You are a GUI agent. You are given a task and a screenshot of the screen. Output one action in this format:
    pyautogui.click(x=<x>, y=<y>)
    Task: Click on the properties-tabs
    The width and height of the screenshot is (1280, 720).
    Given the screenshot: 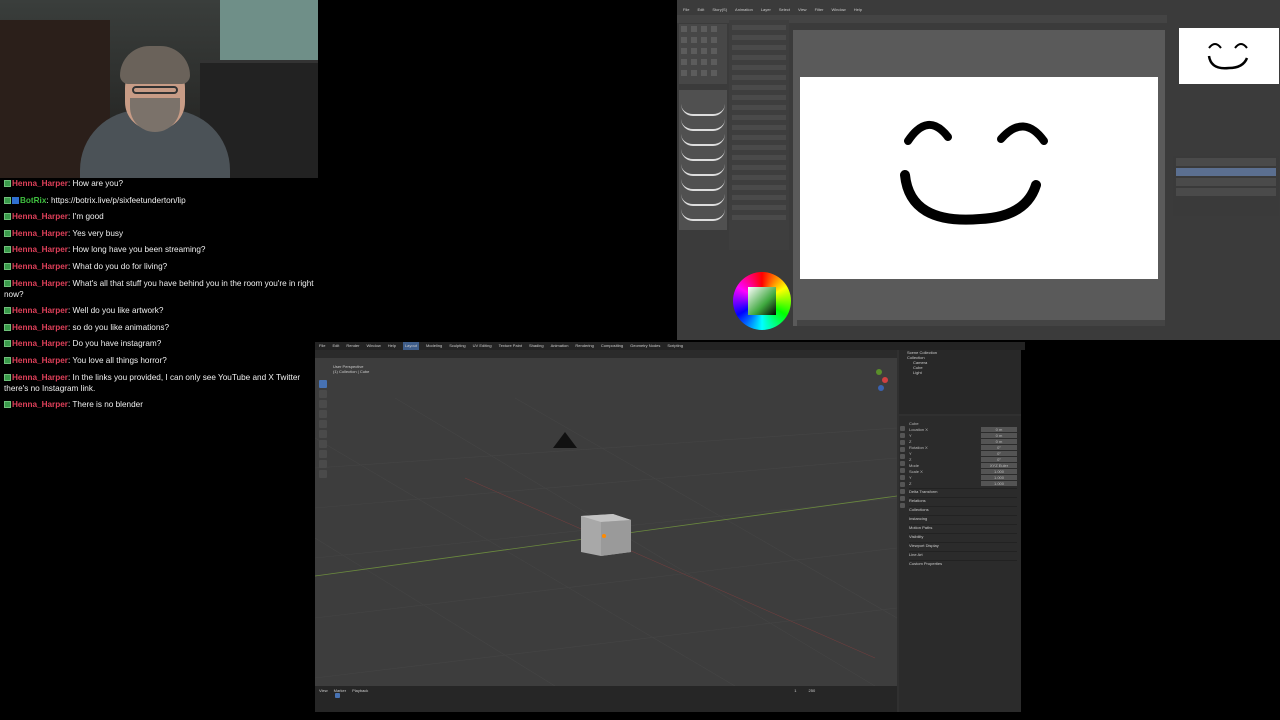 What is the action you would take?
    pyautogui.click(x=902, y=484)
    